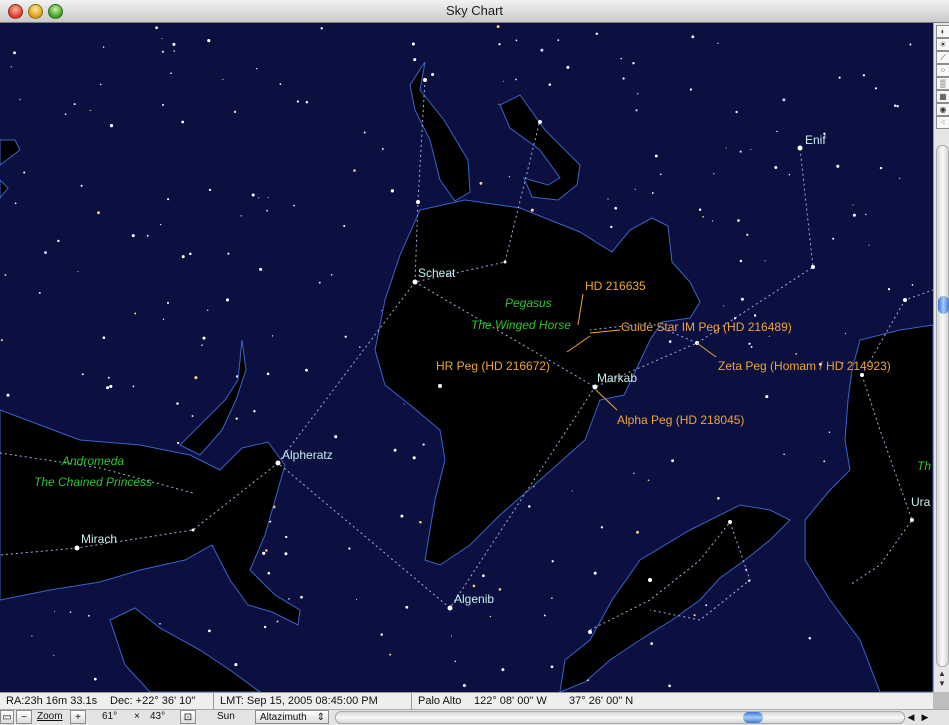  I want to click on horizontal-scrollbar, so click(620, 717).